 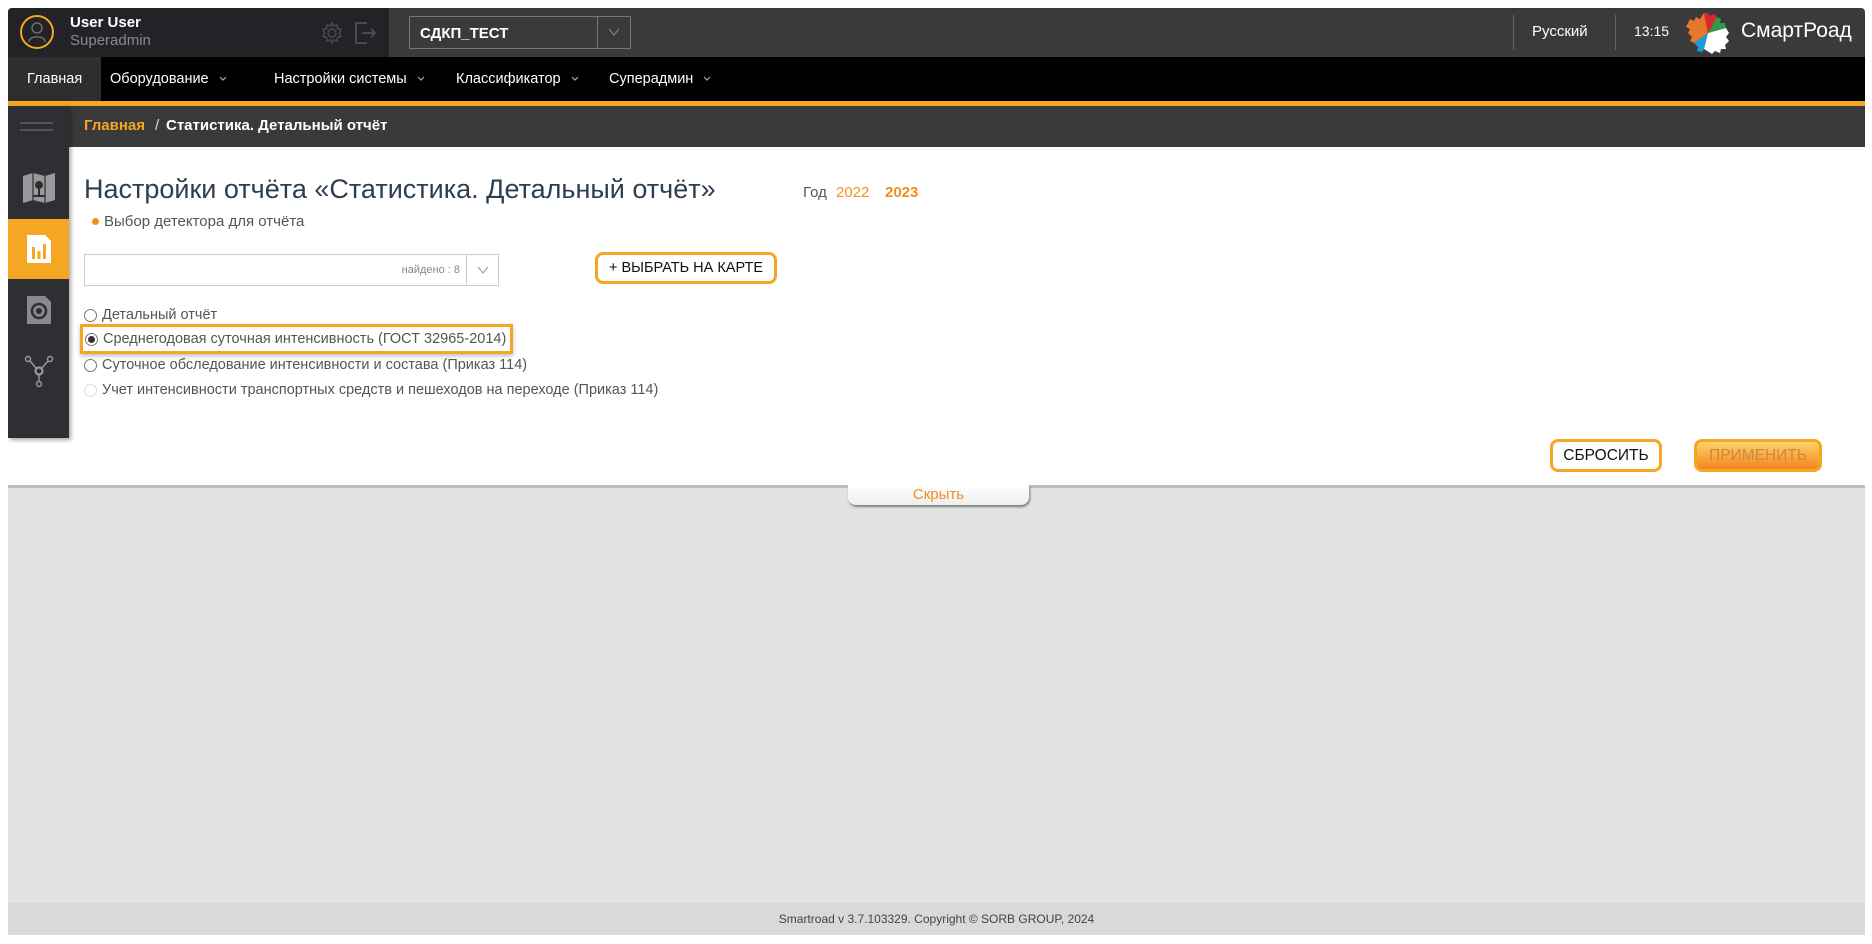 I want to click on detector-field-label-text: Выбор детектора для отчёта, so click(x=204, y=221).